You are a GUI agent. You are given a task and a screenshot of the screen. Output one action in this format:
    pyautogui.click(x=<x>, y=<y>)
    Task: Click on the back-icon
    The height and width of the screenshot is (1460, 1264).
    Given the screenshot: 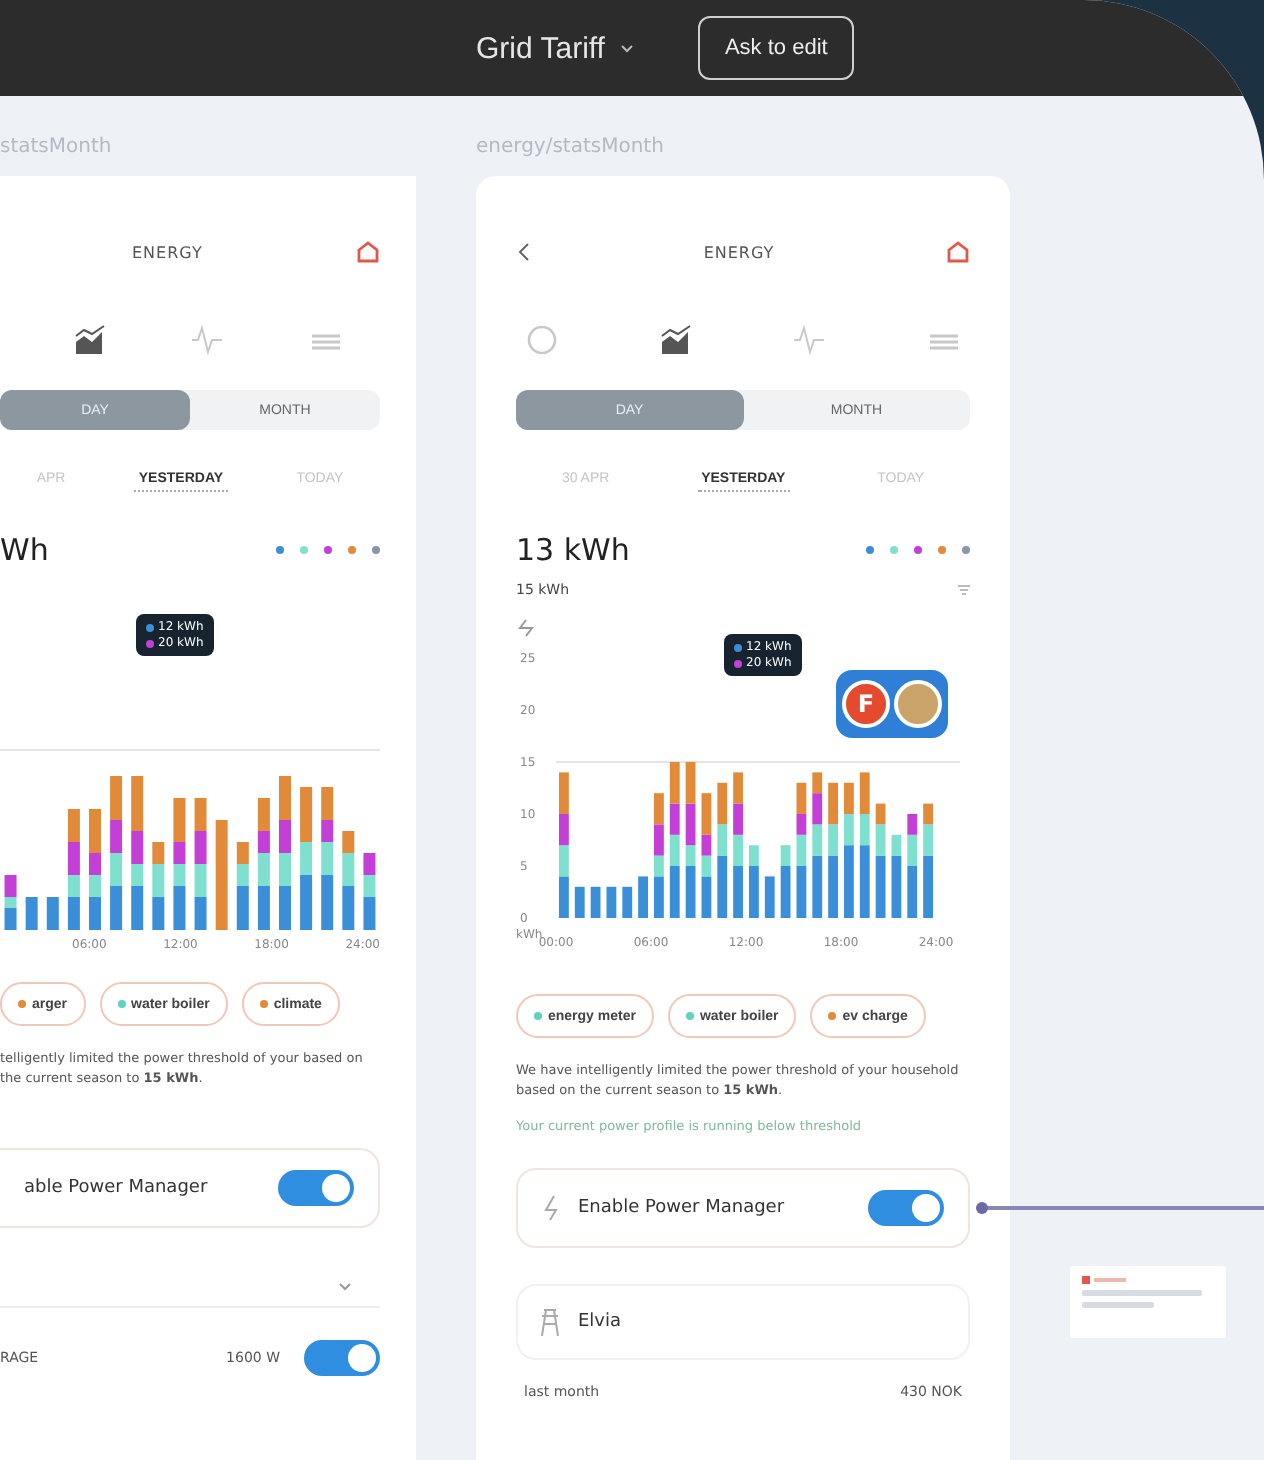 What is the action you would take?
    pyautogui.click(x=524, y=252)
    